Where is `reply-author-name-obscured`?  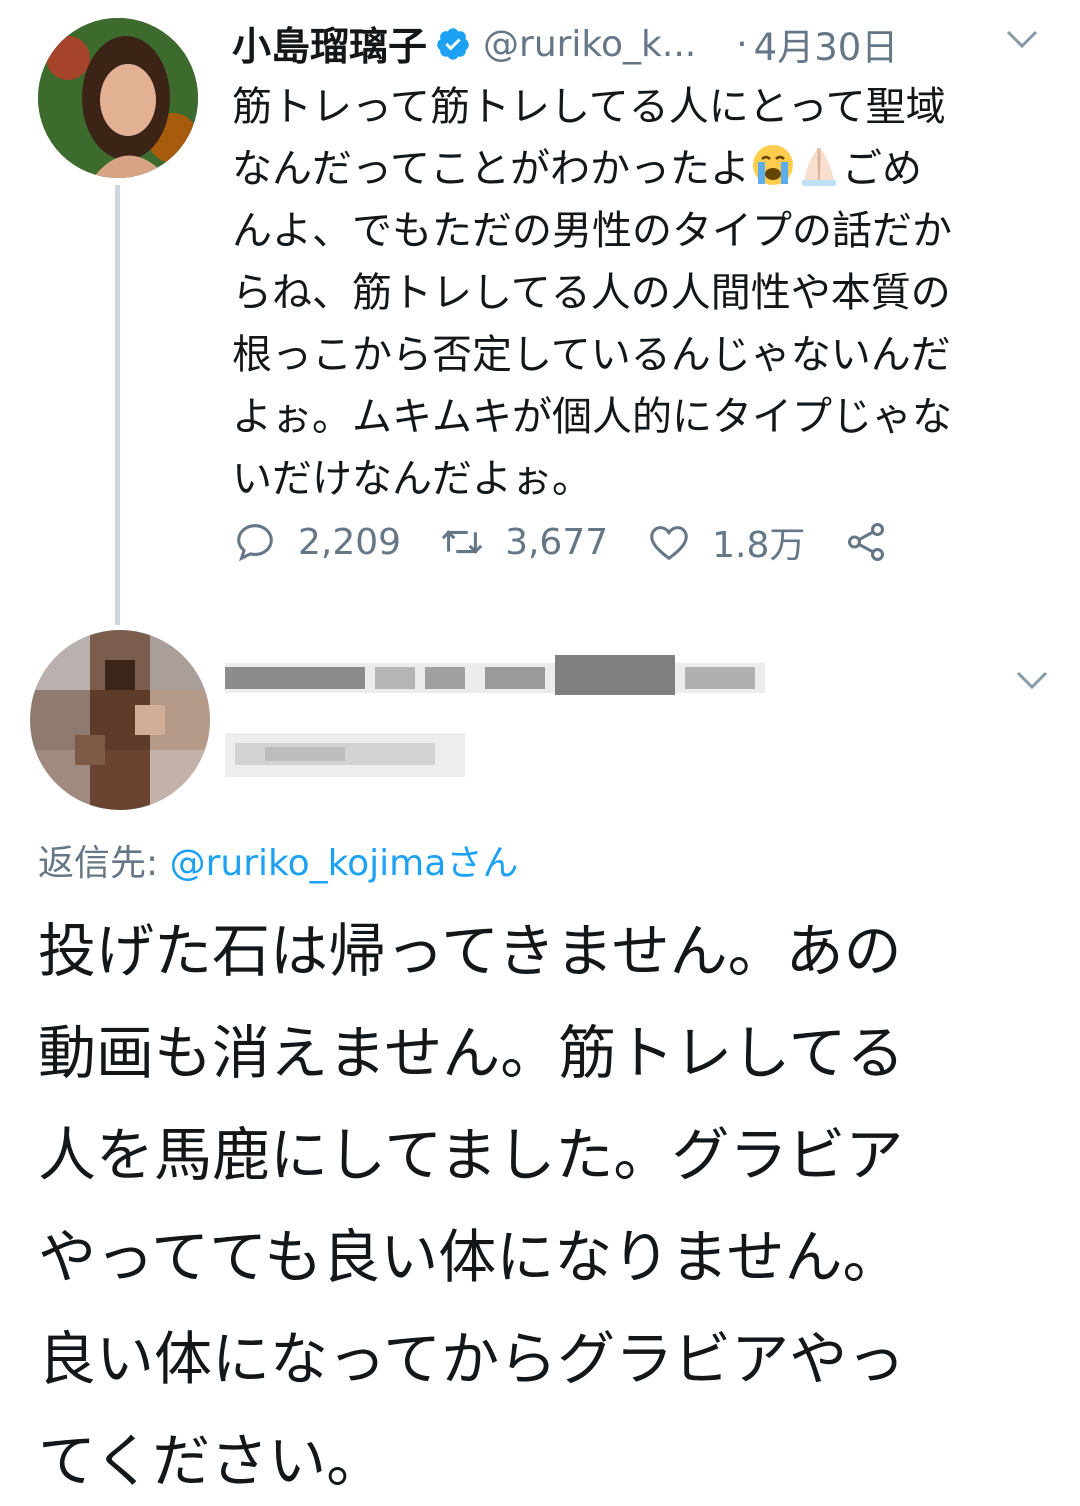 reply-author-name-obscured is located at coordinates (495, 675).